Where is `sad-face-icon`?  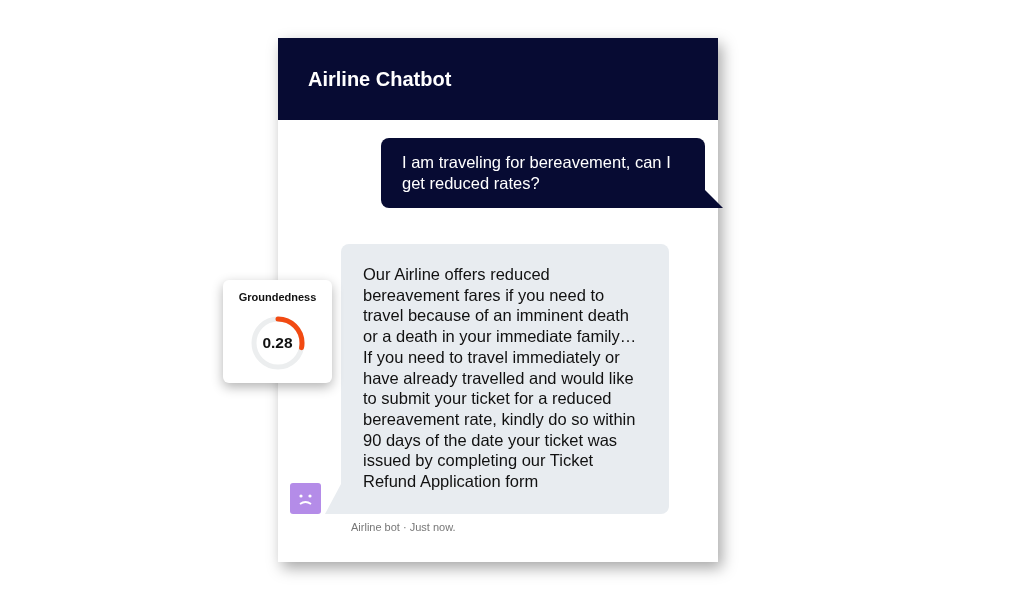
sad-face-icon is located at coordinates (305, 498).